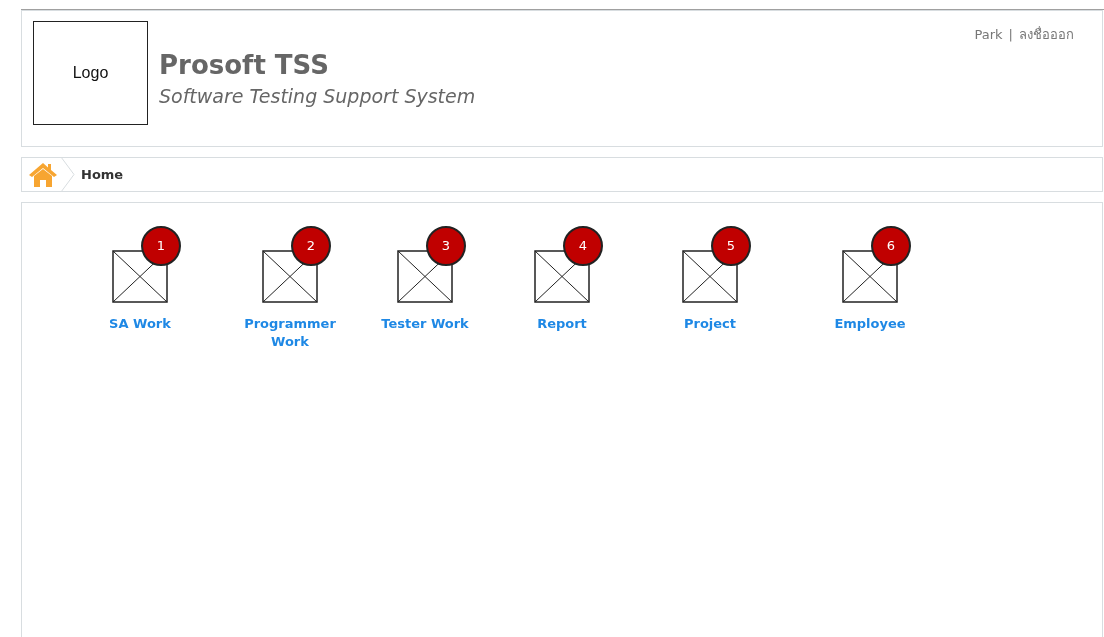 Image resolution: width=1104 pixels, height=637 pixels. What do you see at coordinates (870, 324) in the screenshot?
I see `menu-link: Employee` at bounding box center [870, 324].